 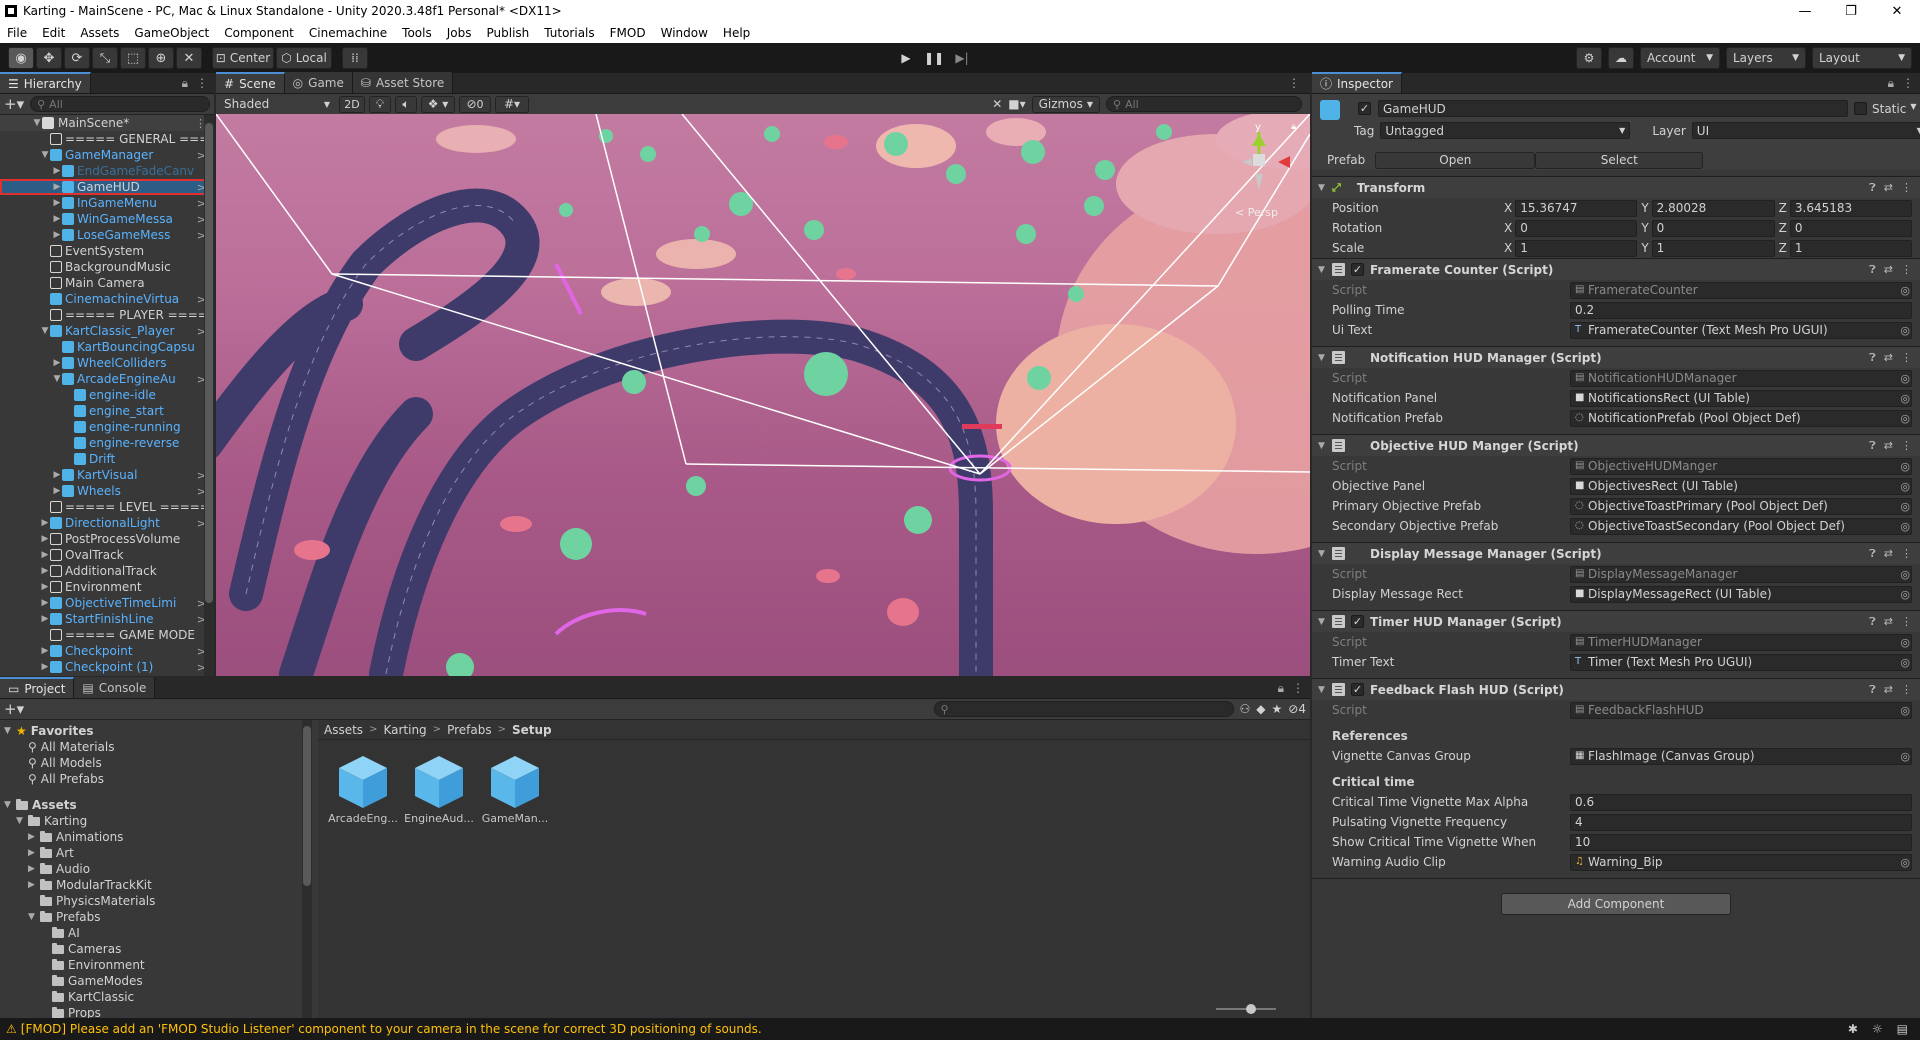 What do you see at coordinates (107, 619) in the screenshot?
I see `hierarchy-item: ▶ StartFinishLine >` at bounding box center [107, 619].